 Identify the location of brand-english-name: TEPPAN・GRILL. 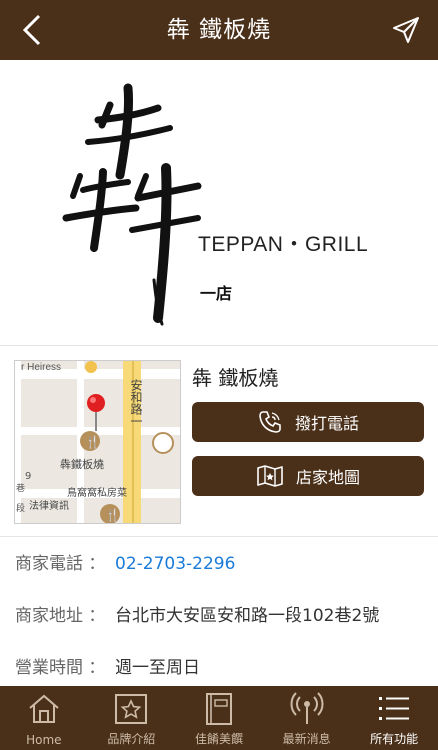
(283, 244).